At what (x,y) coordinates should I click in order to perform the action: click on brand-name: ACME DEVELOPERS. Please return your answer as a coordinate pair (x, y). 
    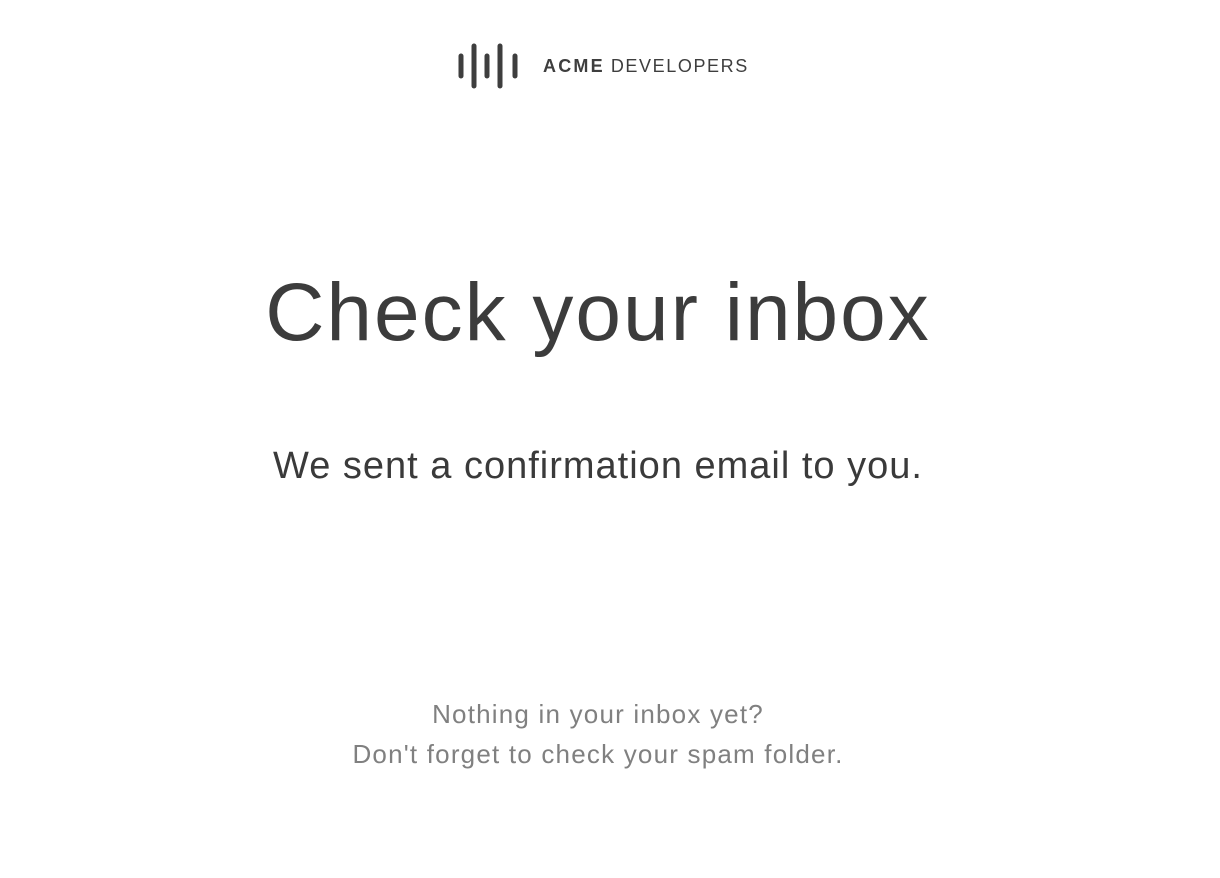
    Looking at the image, I should click on (646, 66).